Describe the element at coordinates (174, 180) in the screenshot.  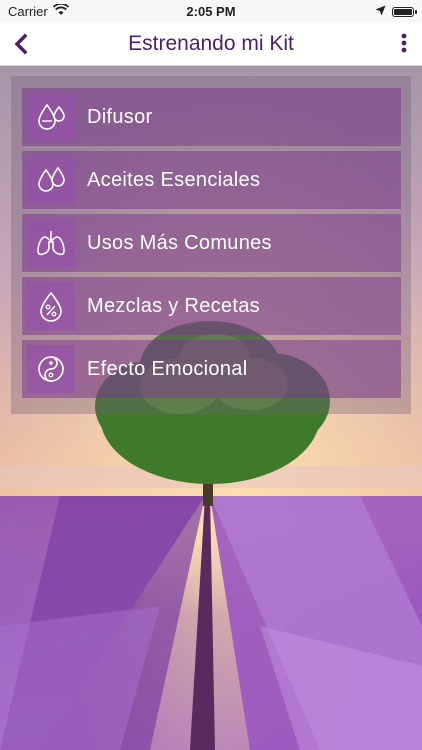
I see `menu-item-label: Aceites Esenciales` at that location.